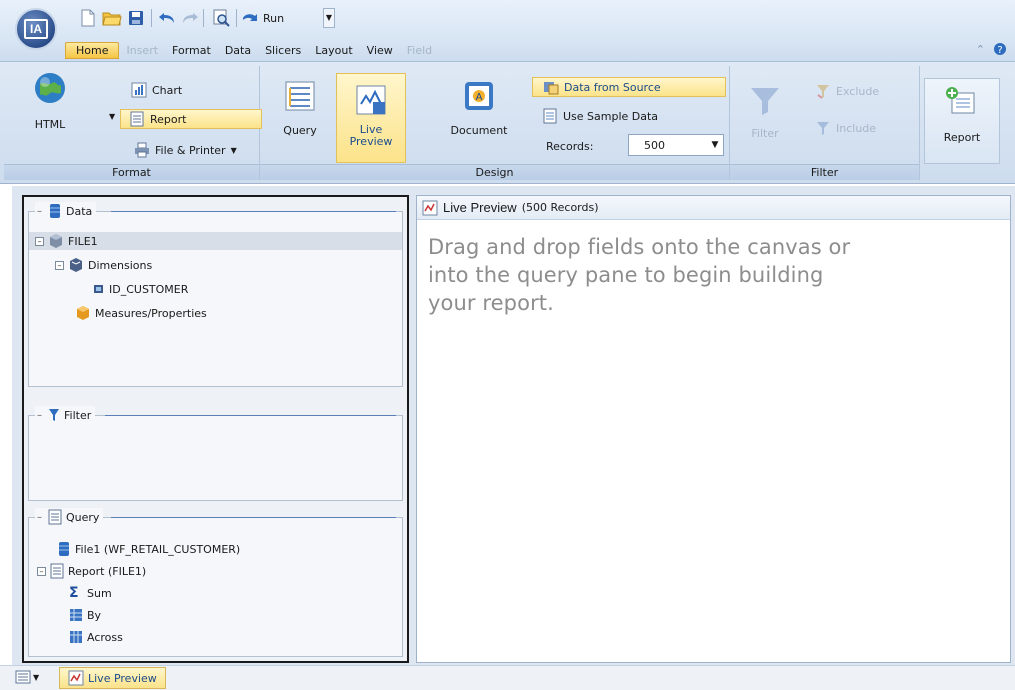 The width and height of the screenshot is (1015, 690). I want to click on live-preview-icon, so click(371, 100).